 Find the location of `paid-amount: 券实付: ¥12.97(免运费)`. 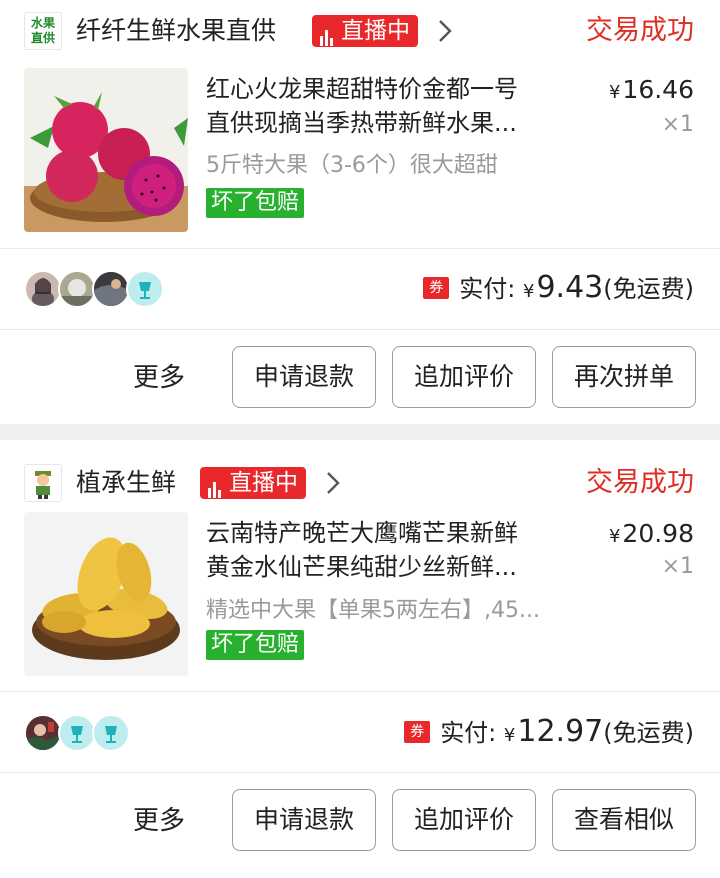

paid-amount: 券实付: ¥12.97(免运费) is located at coordinates (549, 732).